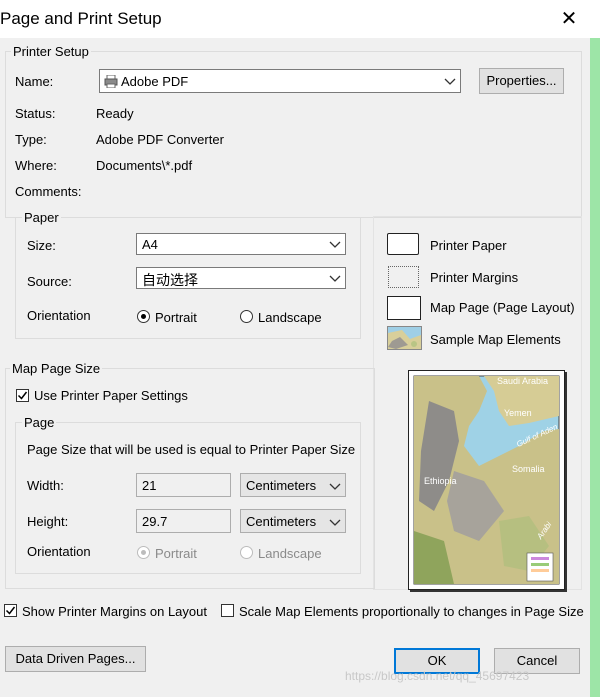 The height and width of the screenshot is (697, 600). What do you see at coordinates (404, 308) in the screenshot?
I see `map-page-swatch` at bounding box center [404, 308].